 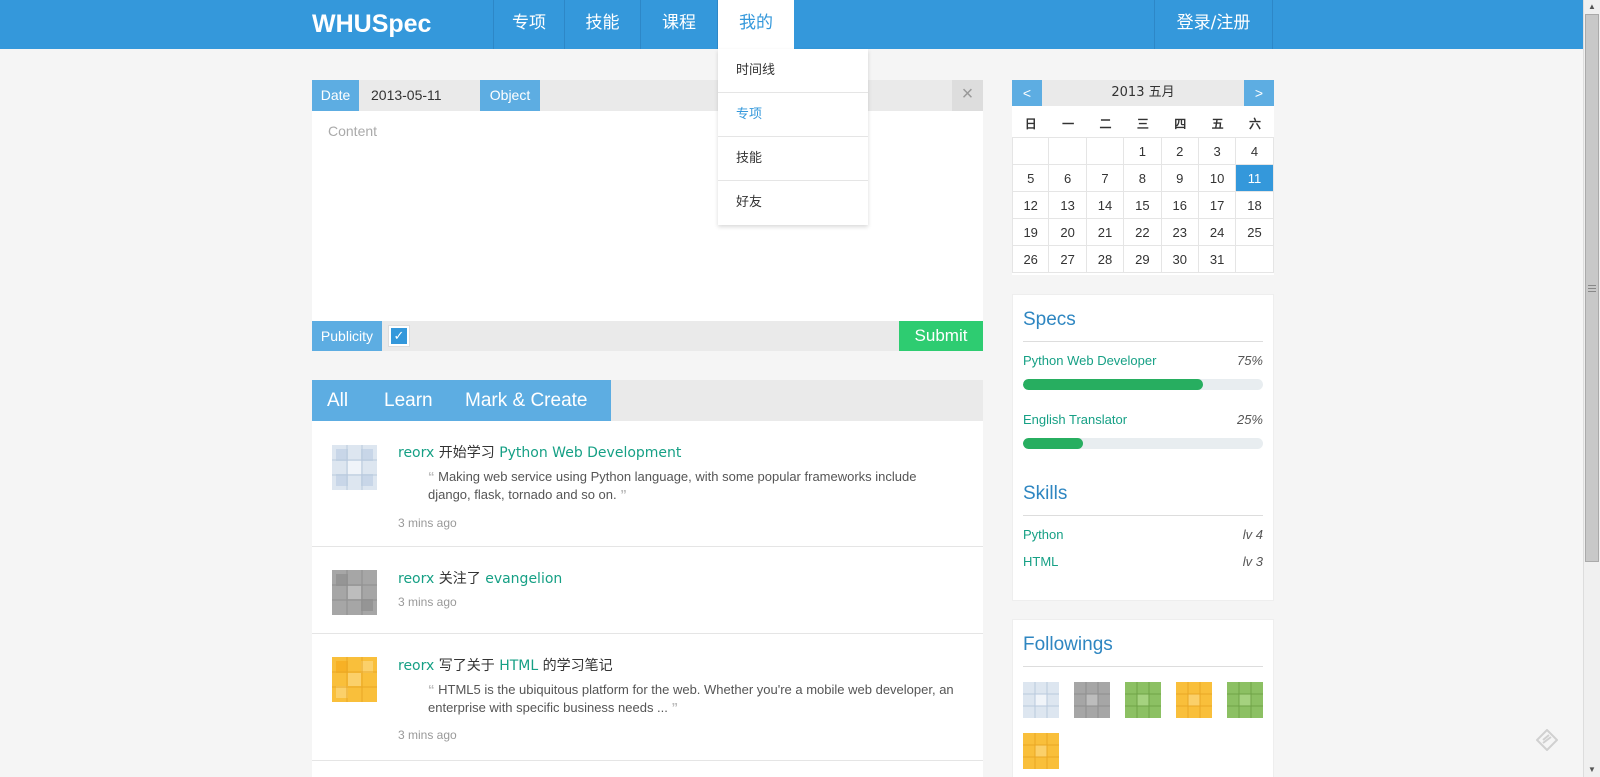 What do you see at coordinates (1180, 151) in the screenshot?
I see `calendar-day: 2` at bounding box center [1180, 151].